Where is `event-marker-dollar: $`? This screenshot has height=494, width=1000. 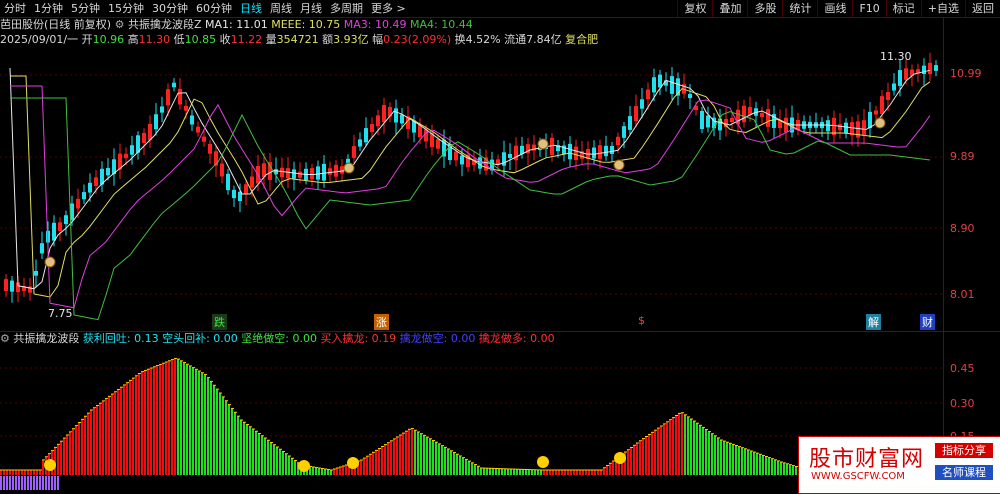 event-marker-dollar: $ is located at coordinates (641, 320).